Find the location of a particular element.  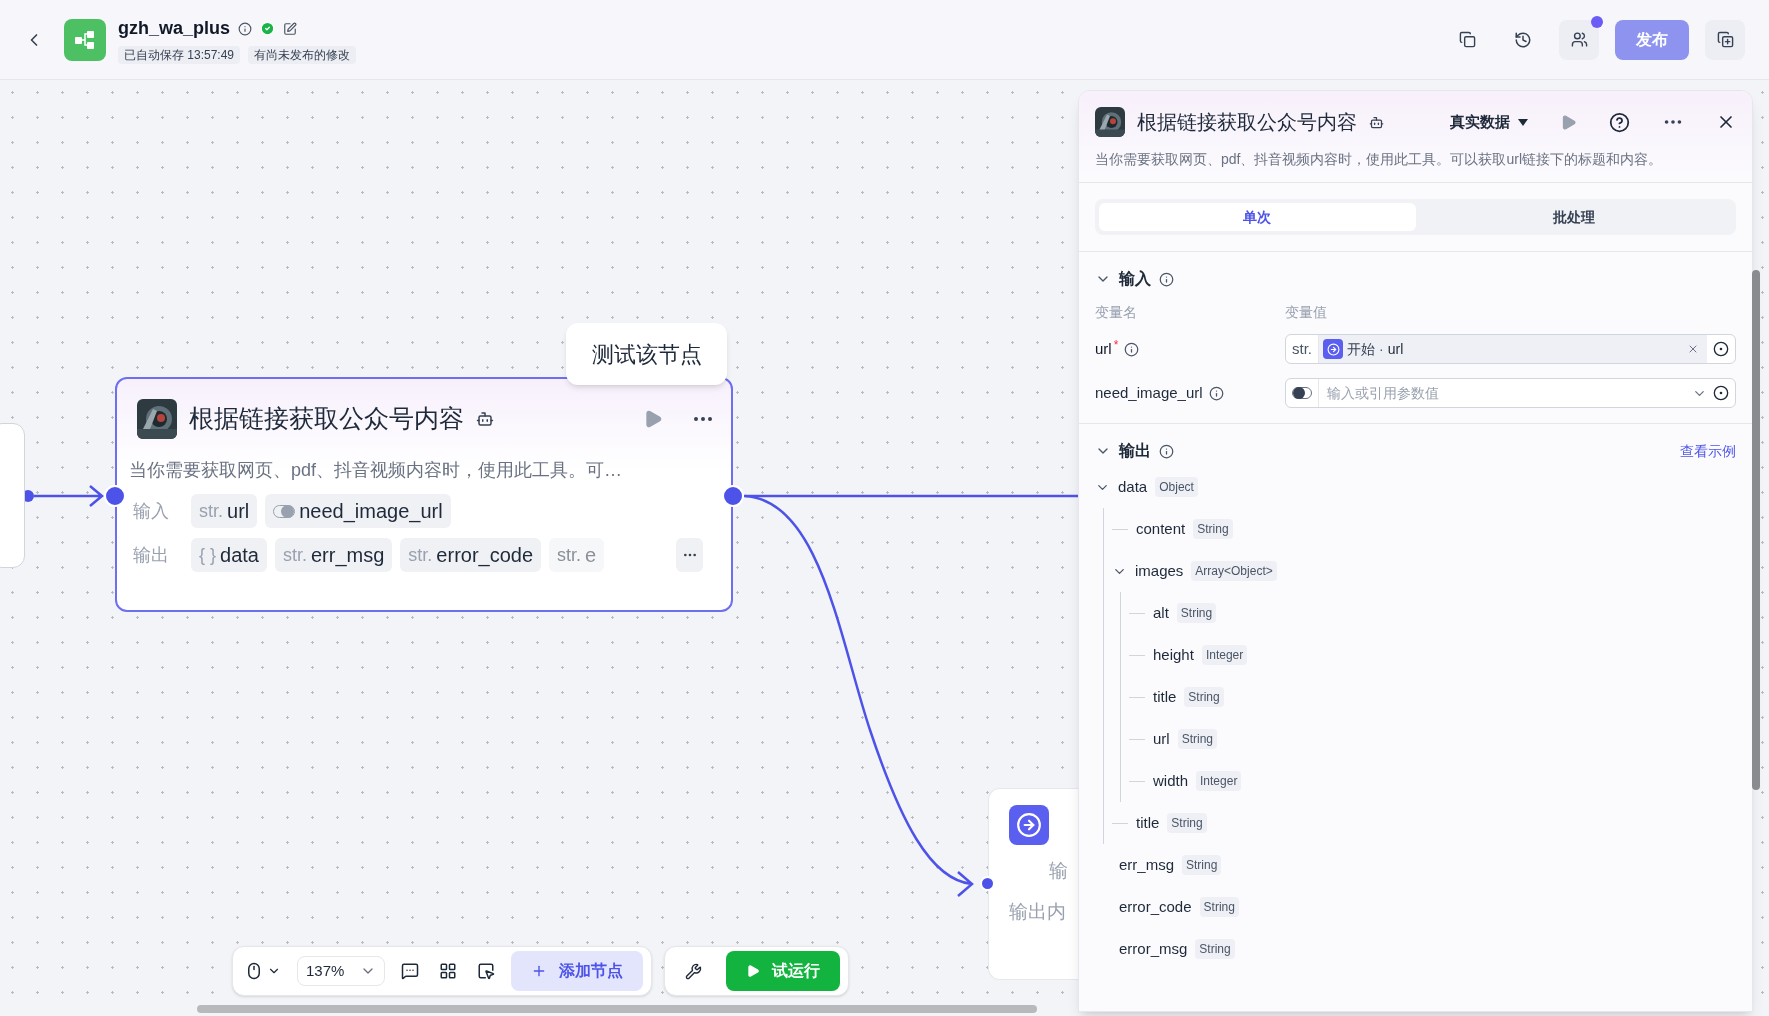

field-name: height is located at coordinates (1173, 654).